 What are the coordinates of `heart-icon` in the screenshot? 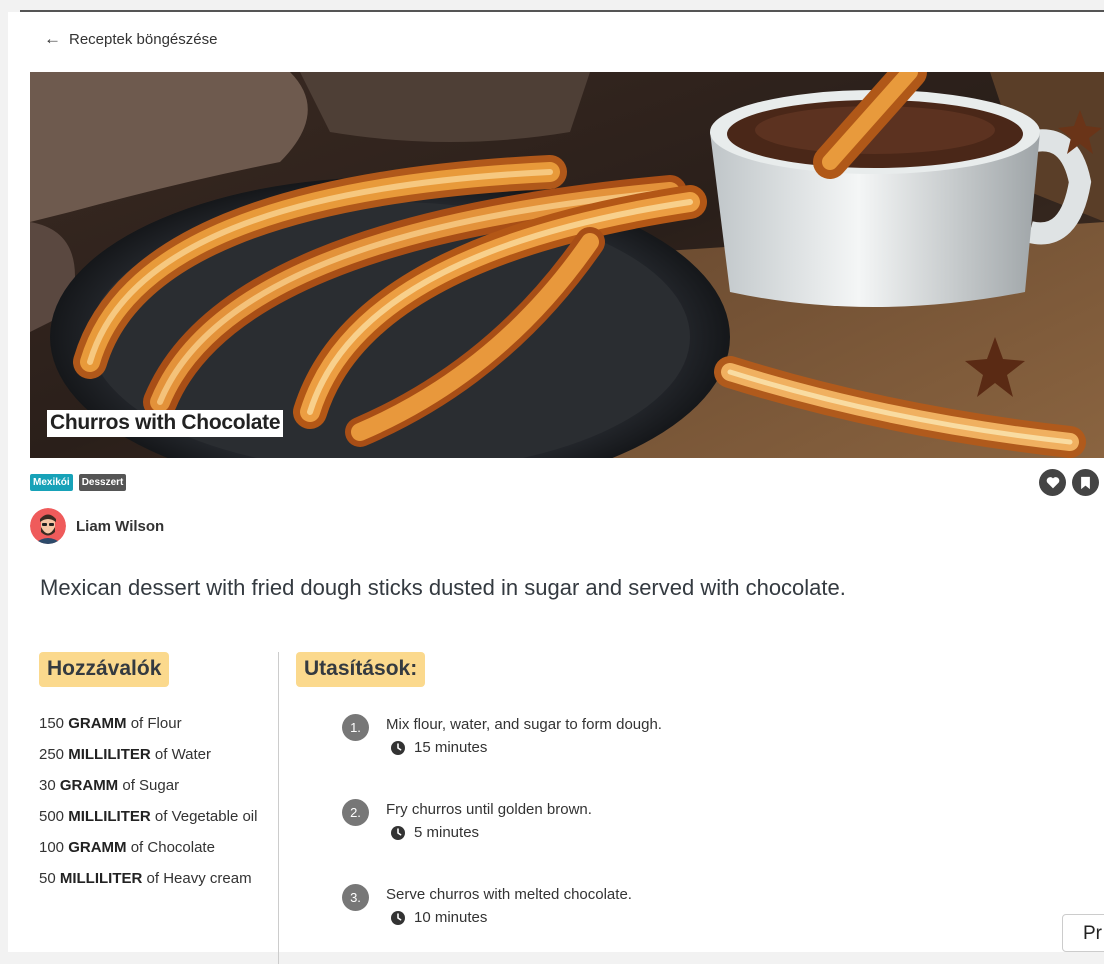 It's located at (1052, 483).